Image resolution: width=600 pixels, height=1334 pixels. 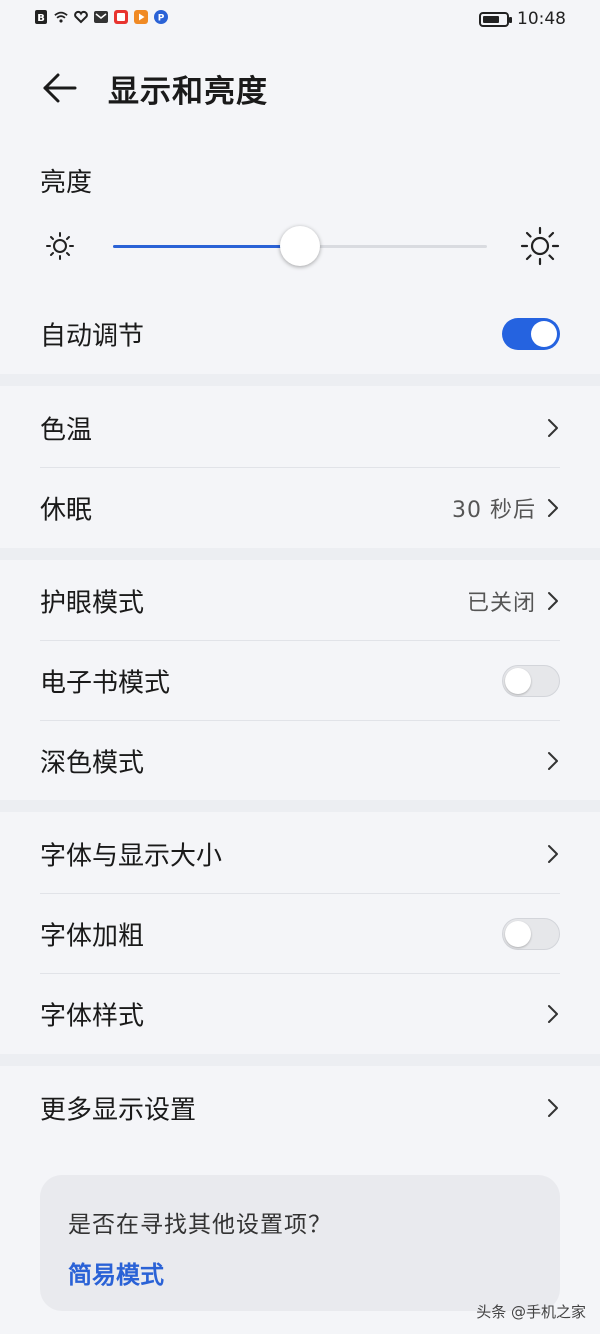 I want to click on svg-text: P, so click(x=161, y=19).